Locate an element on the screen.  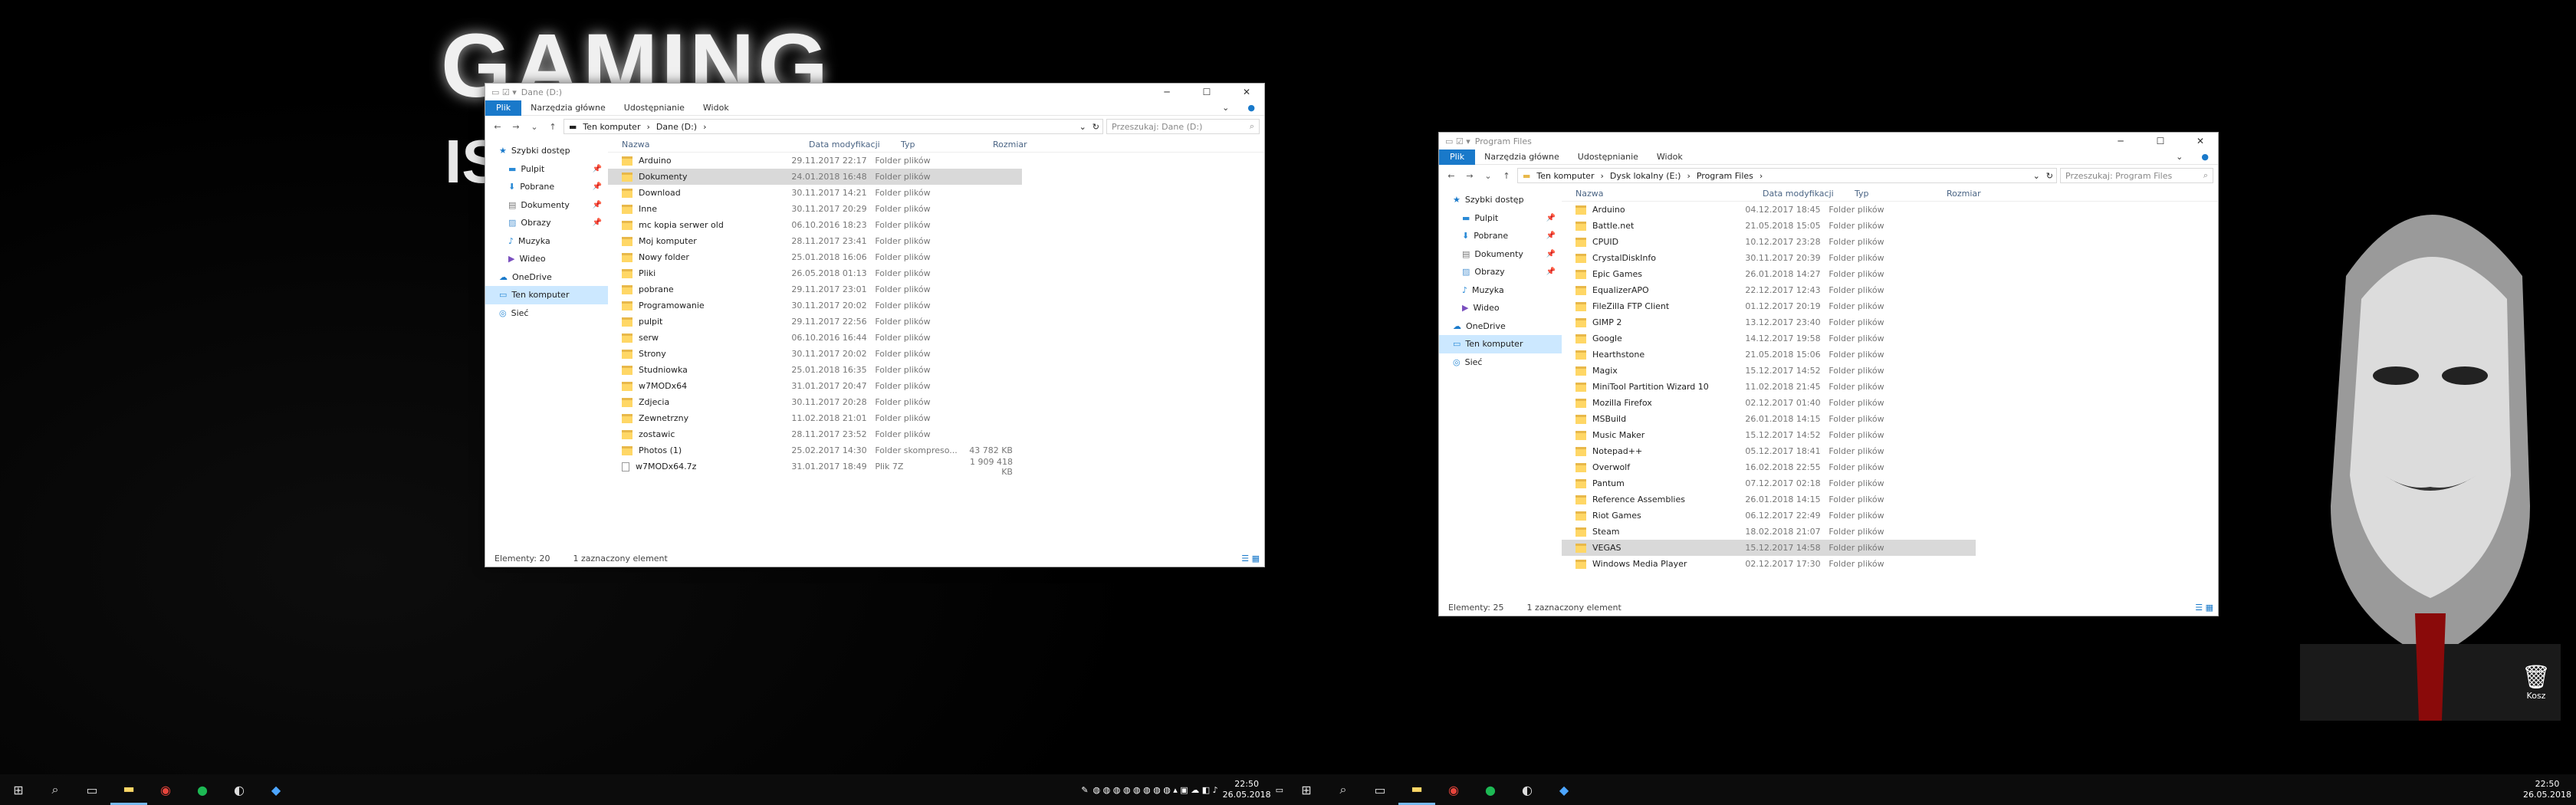
notification-icon: ▭ is located at coordinates (1280, 790).